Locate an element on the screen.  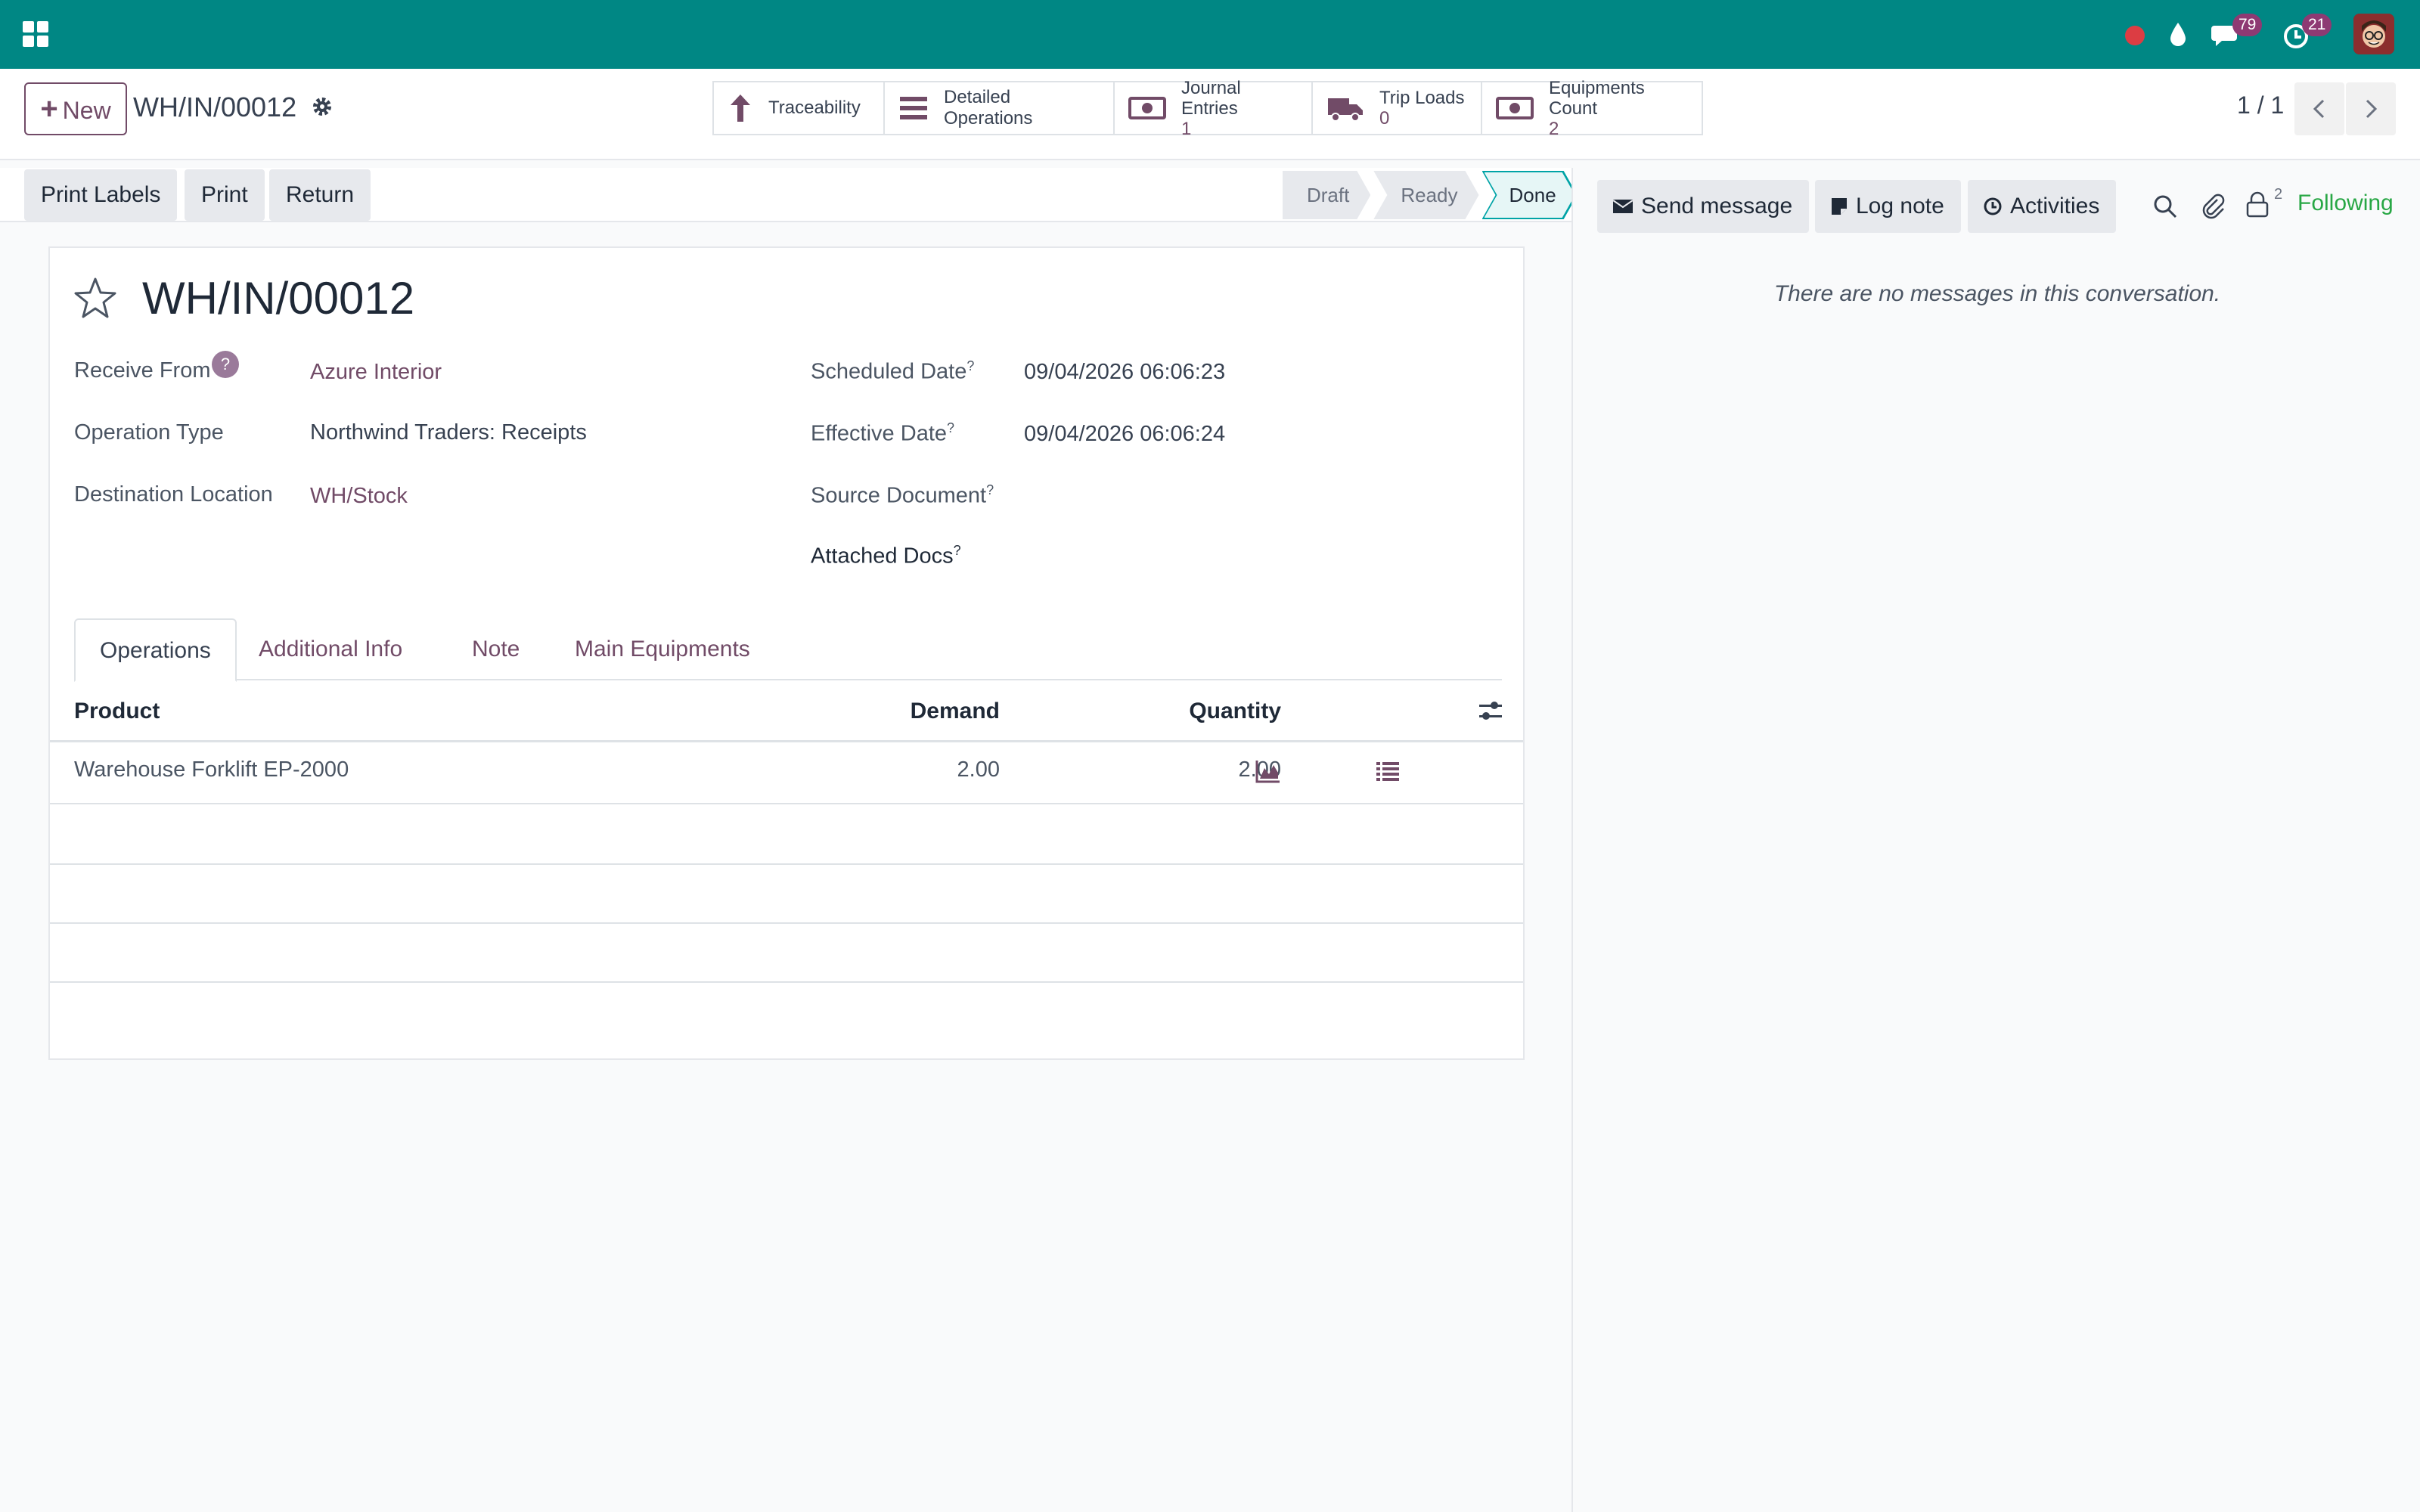
receive-from-label: Receive From is located at coordinates (142, 371).